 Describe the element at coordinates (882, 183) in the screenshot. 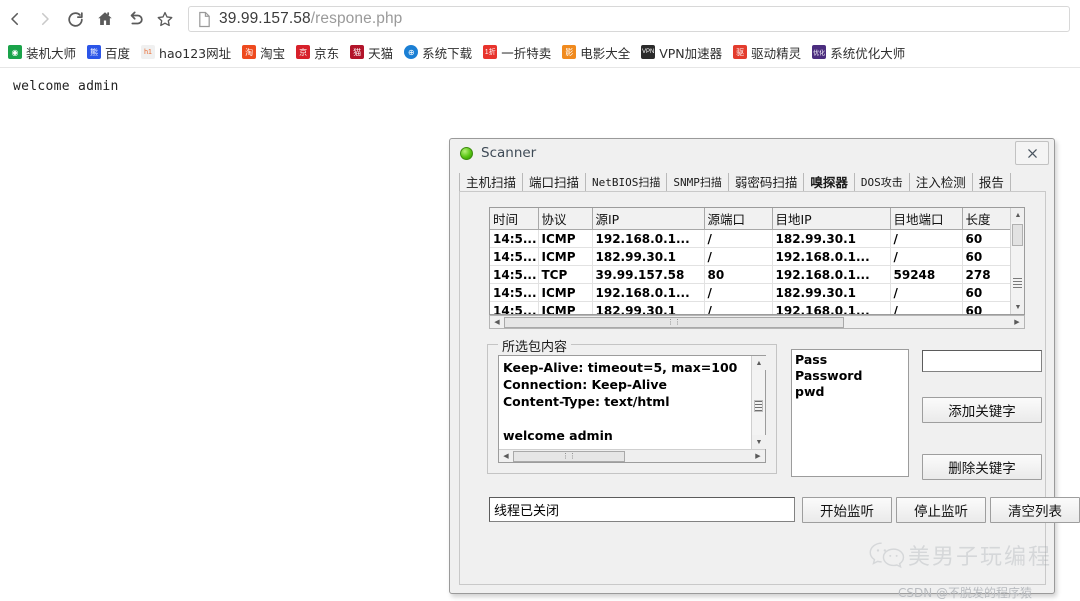

I see `tab-dos-attack: DOS攻击` at that location.